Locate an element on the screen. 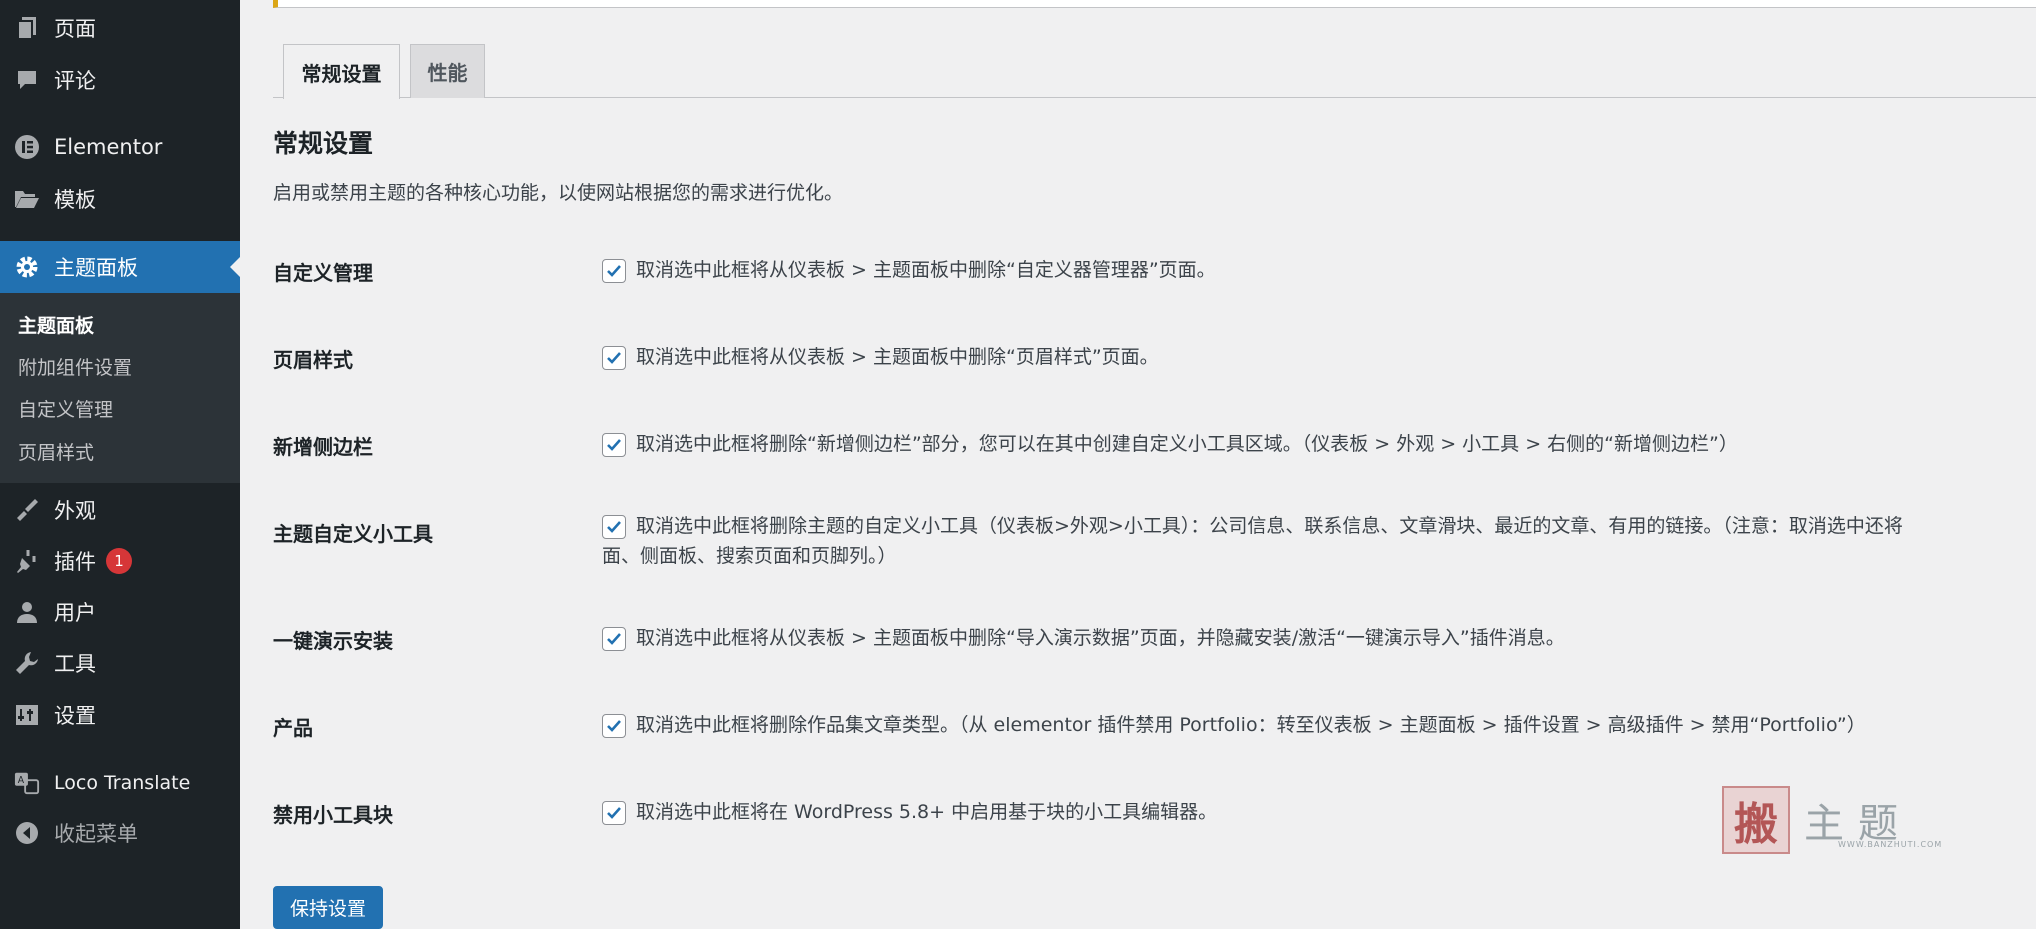  setting-label-portfolio: 产品 is located at coordinates (293, 728).